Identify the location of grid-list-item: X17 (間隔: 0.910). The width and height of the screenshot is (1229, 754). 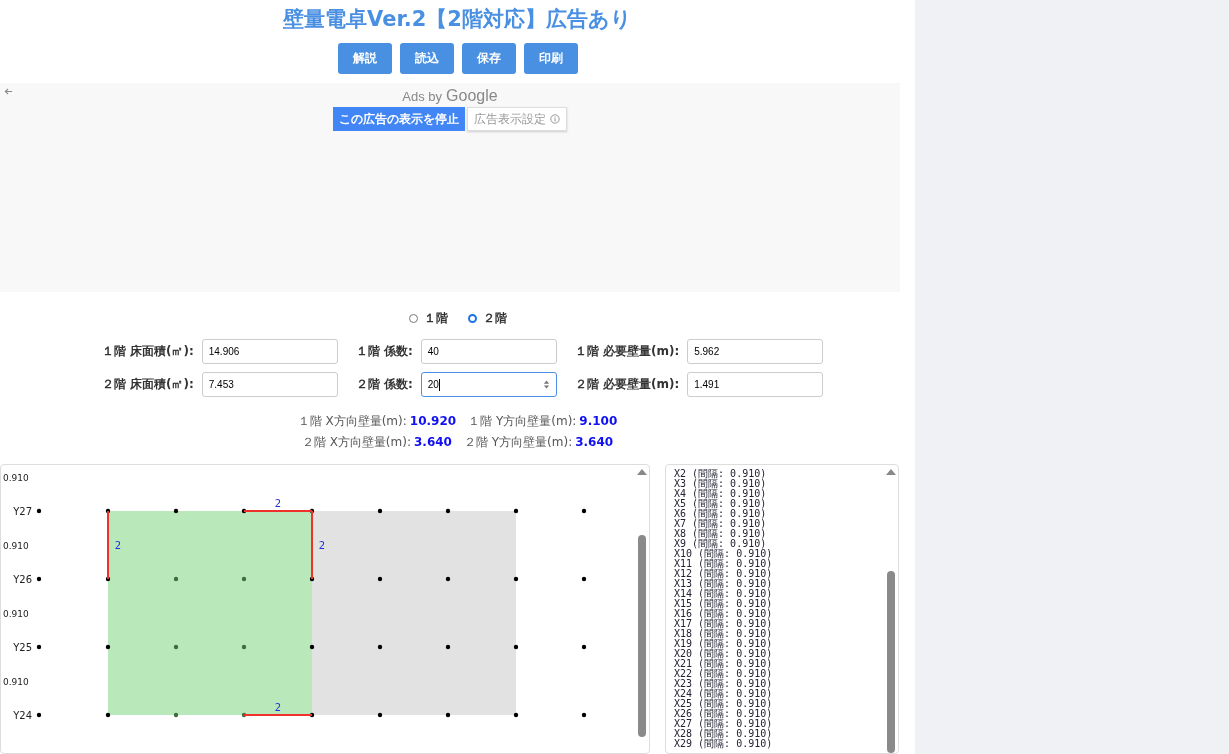
(780, 624).